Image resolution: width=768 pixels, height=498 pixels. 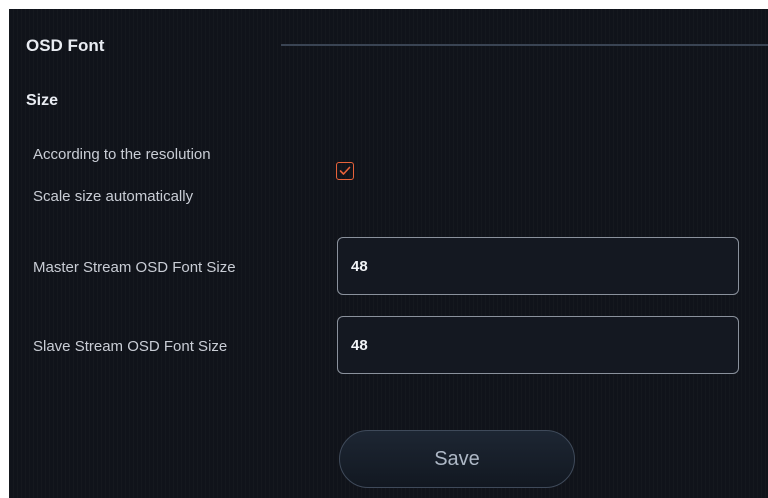 What do you see at coordinates (42, 100) in the screenshot?
I see `size-subtitle: Size` at bounding box center [42, 100].